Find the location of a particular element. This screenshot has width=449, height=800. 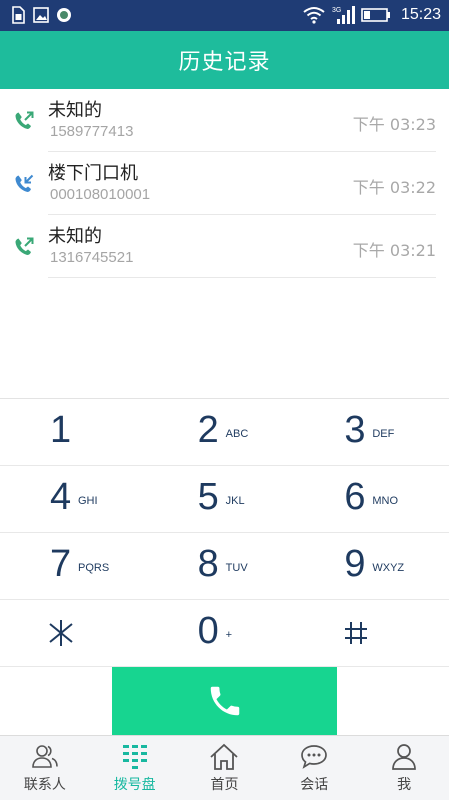

chat-icon is located at coordinates (314, 757).